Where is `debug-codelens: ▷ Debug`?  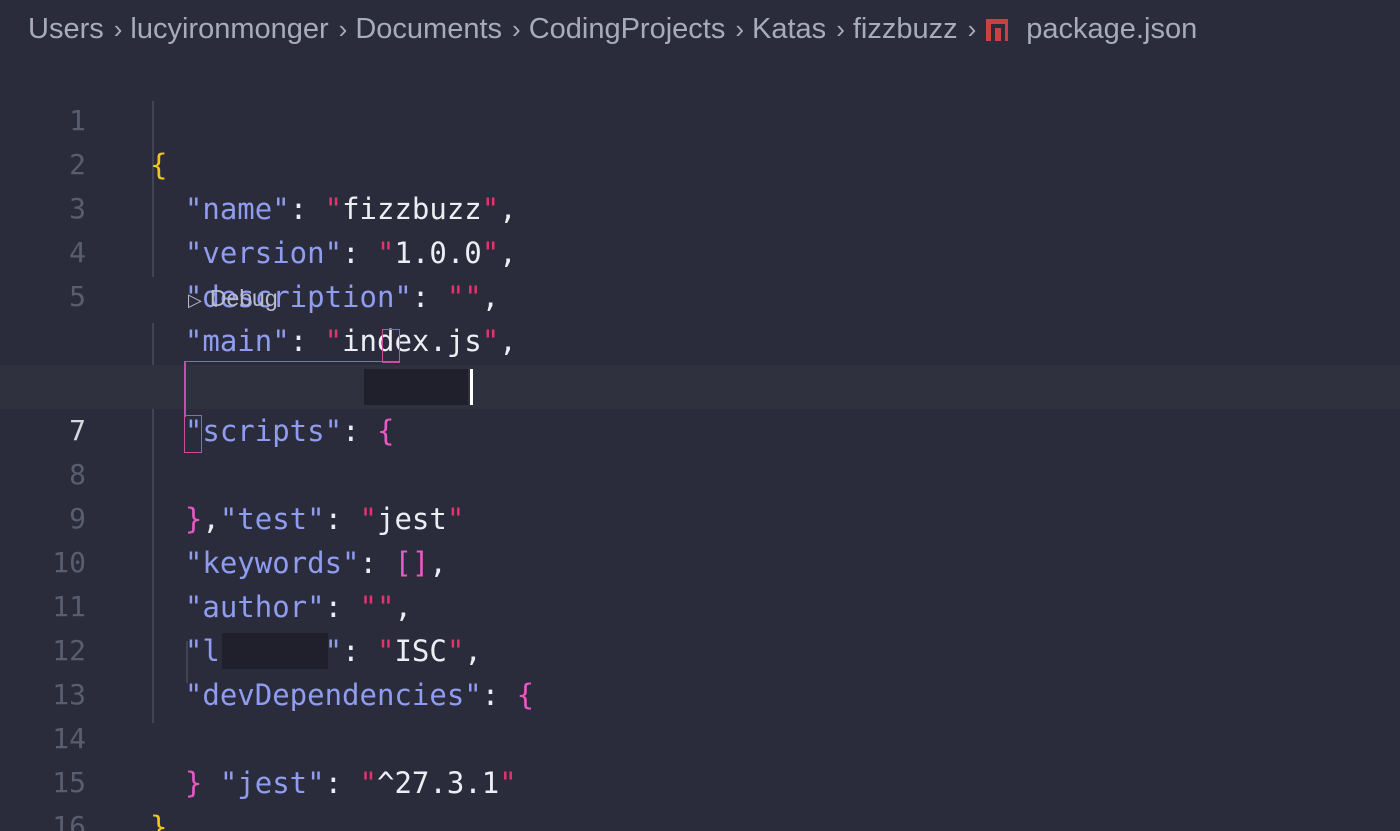
debug-codelens: ▷ Debug is located at coordinates (233, 298).